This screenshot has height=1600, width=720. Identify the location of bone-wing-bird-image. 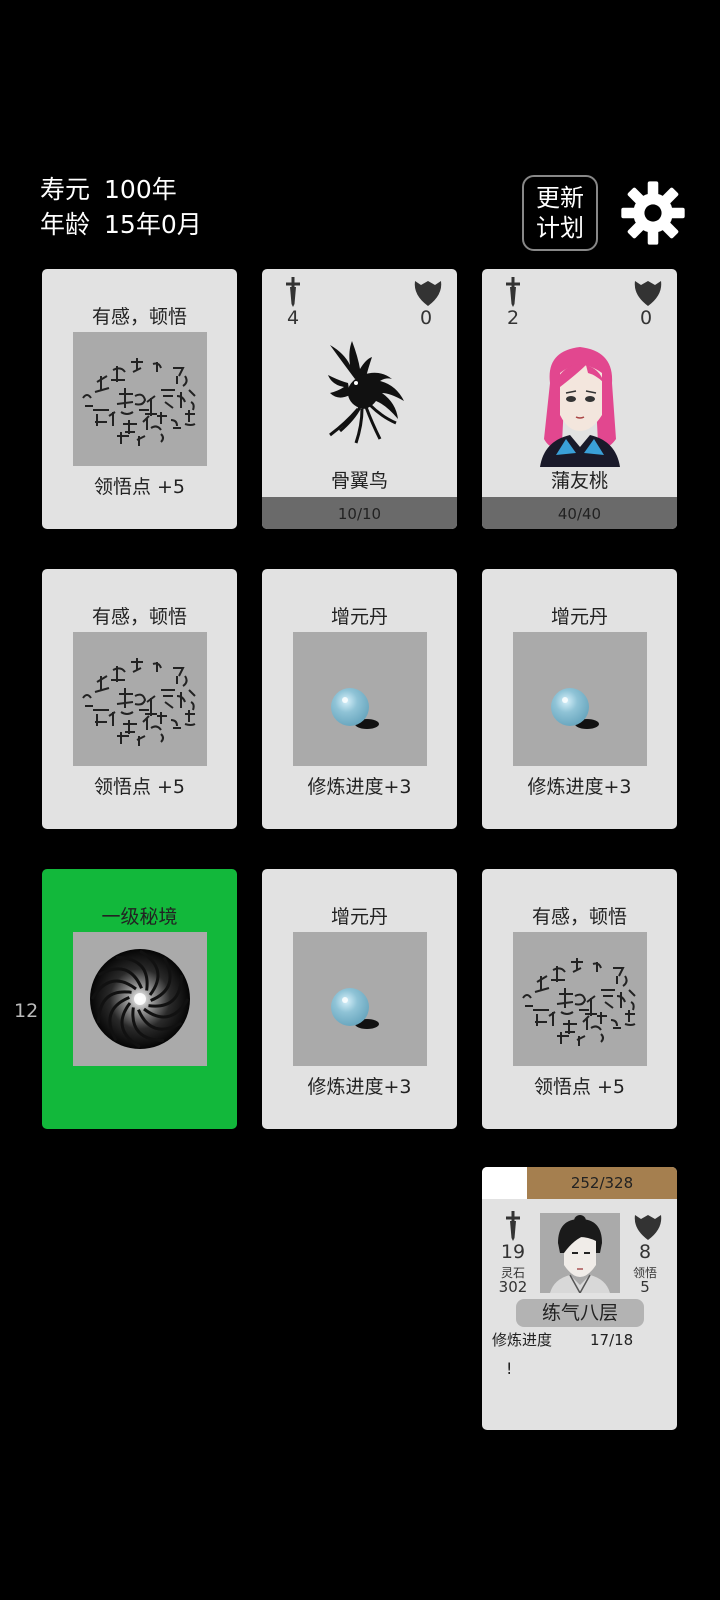
(359, 404).